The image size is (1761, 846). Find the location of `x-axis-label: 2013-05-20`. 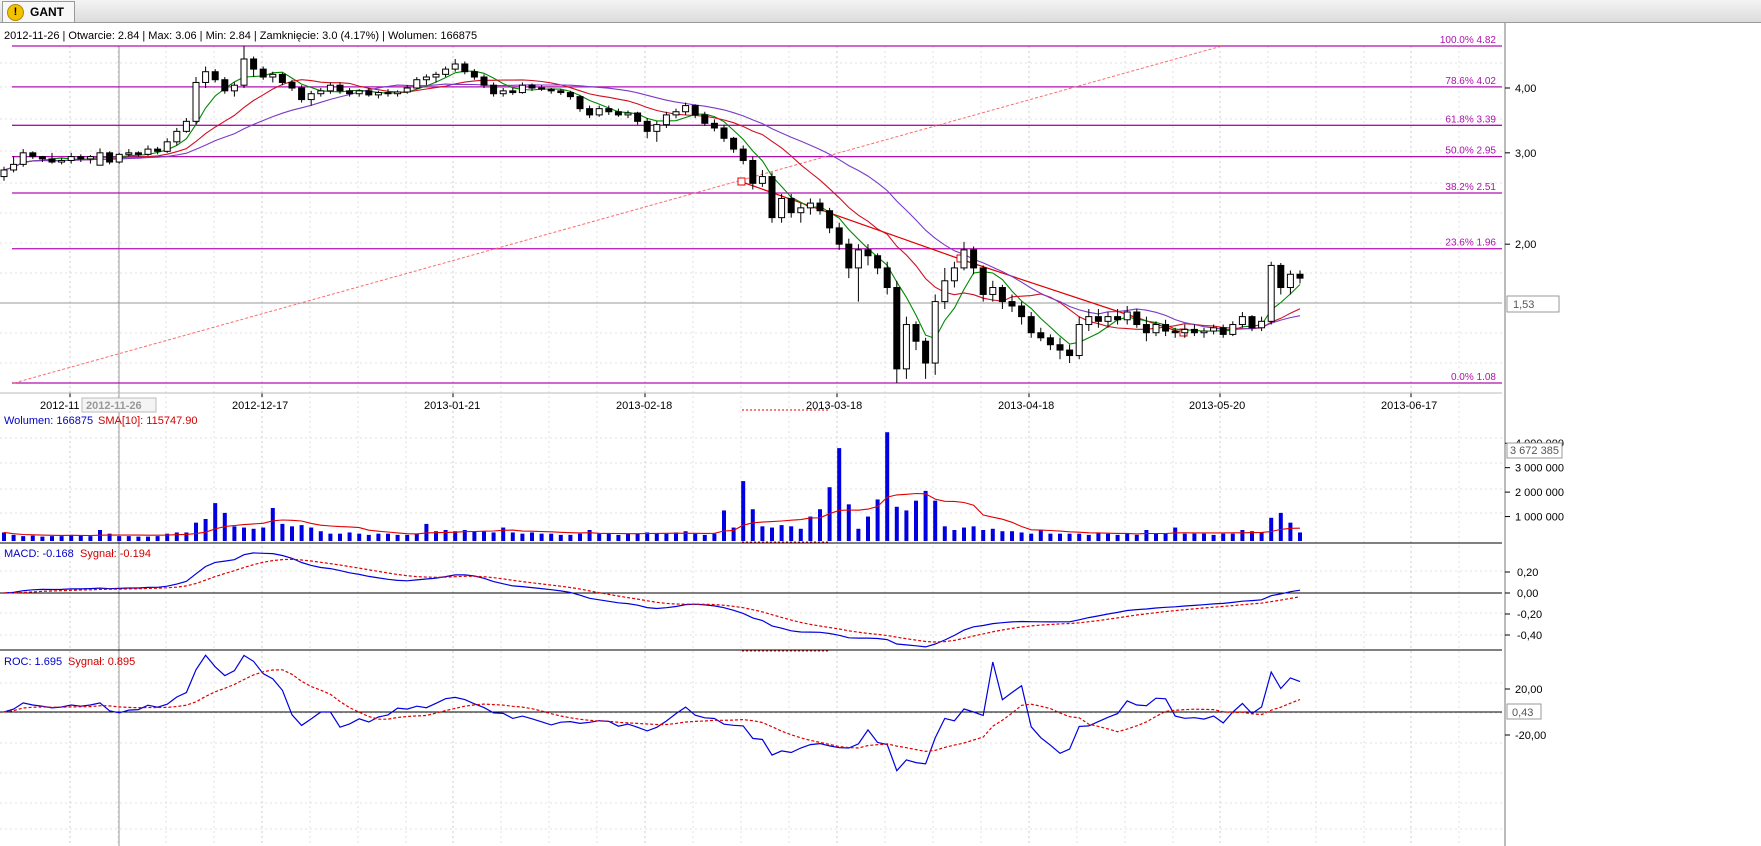

x-axis-label: 2013-05-20 is located at coordinates (1217, 406).